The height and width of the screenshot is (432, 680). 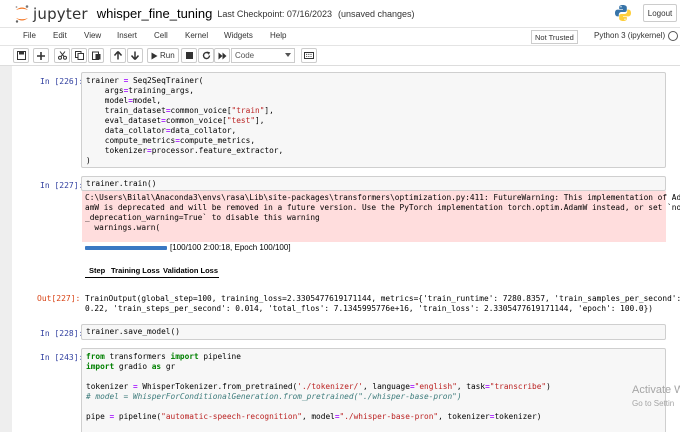 I want to click on interrupt-button, so click(x=189, y=55).